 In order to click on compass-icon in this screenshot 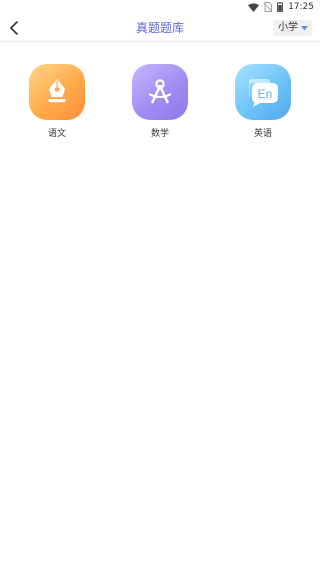, I will do `click(160, 92)`.